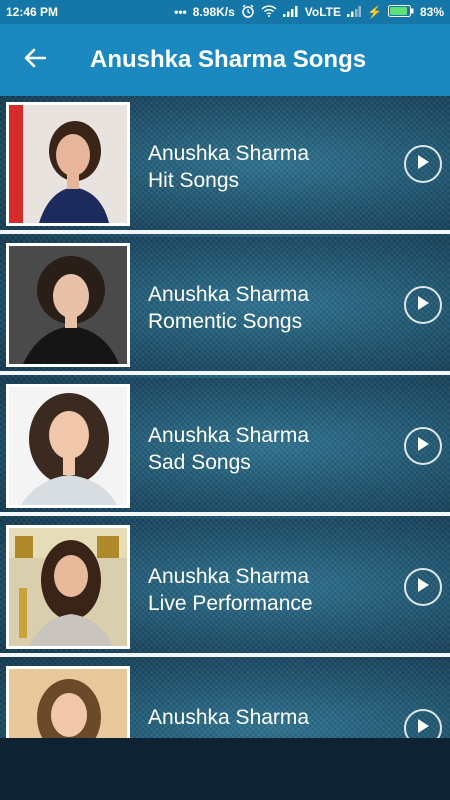 This screenshot has width=450, height=800. I want to click on alarm-icon, so click(248, 12).